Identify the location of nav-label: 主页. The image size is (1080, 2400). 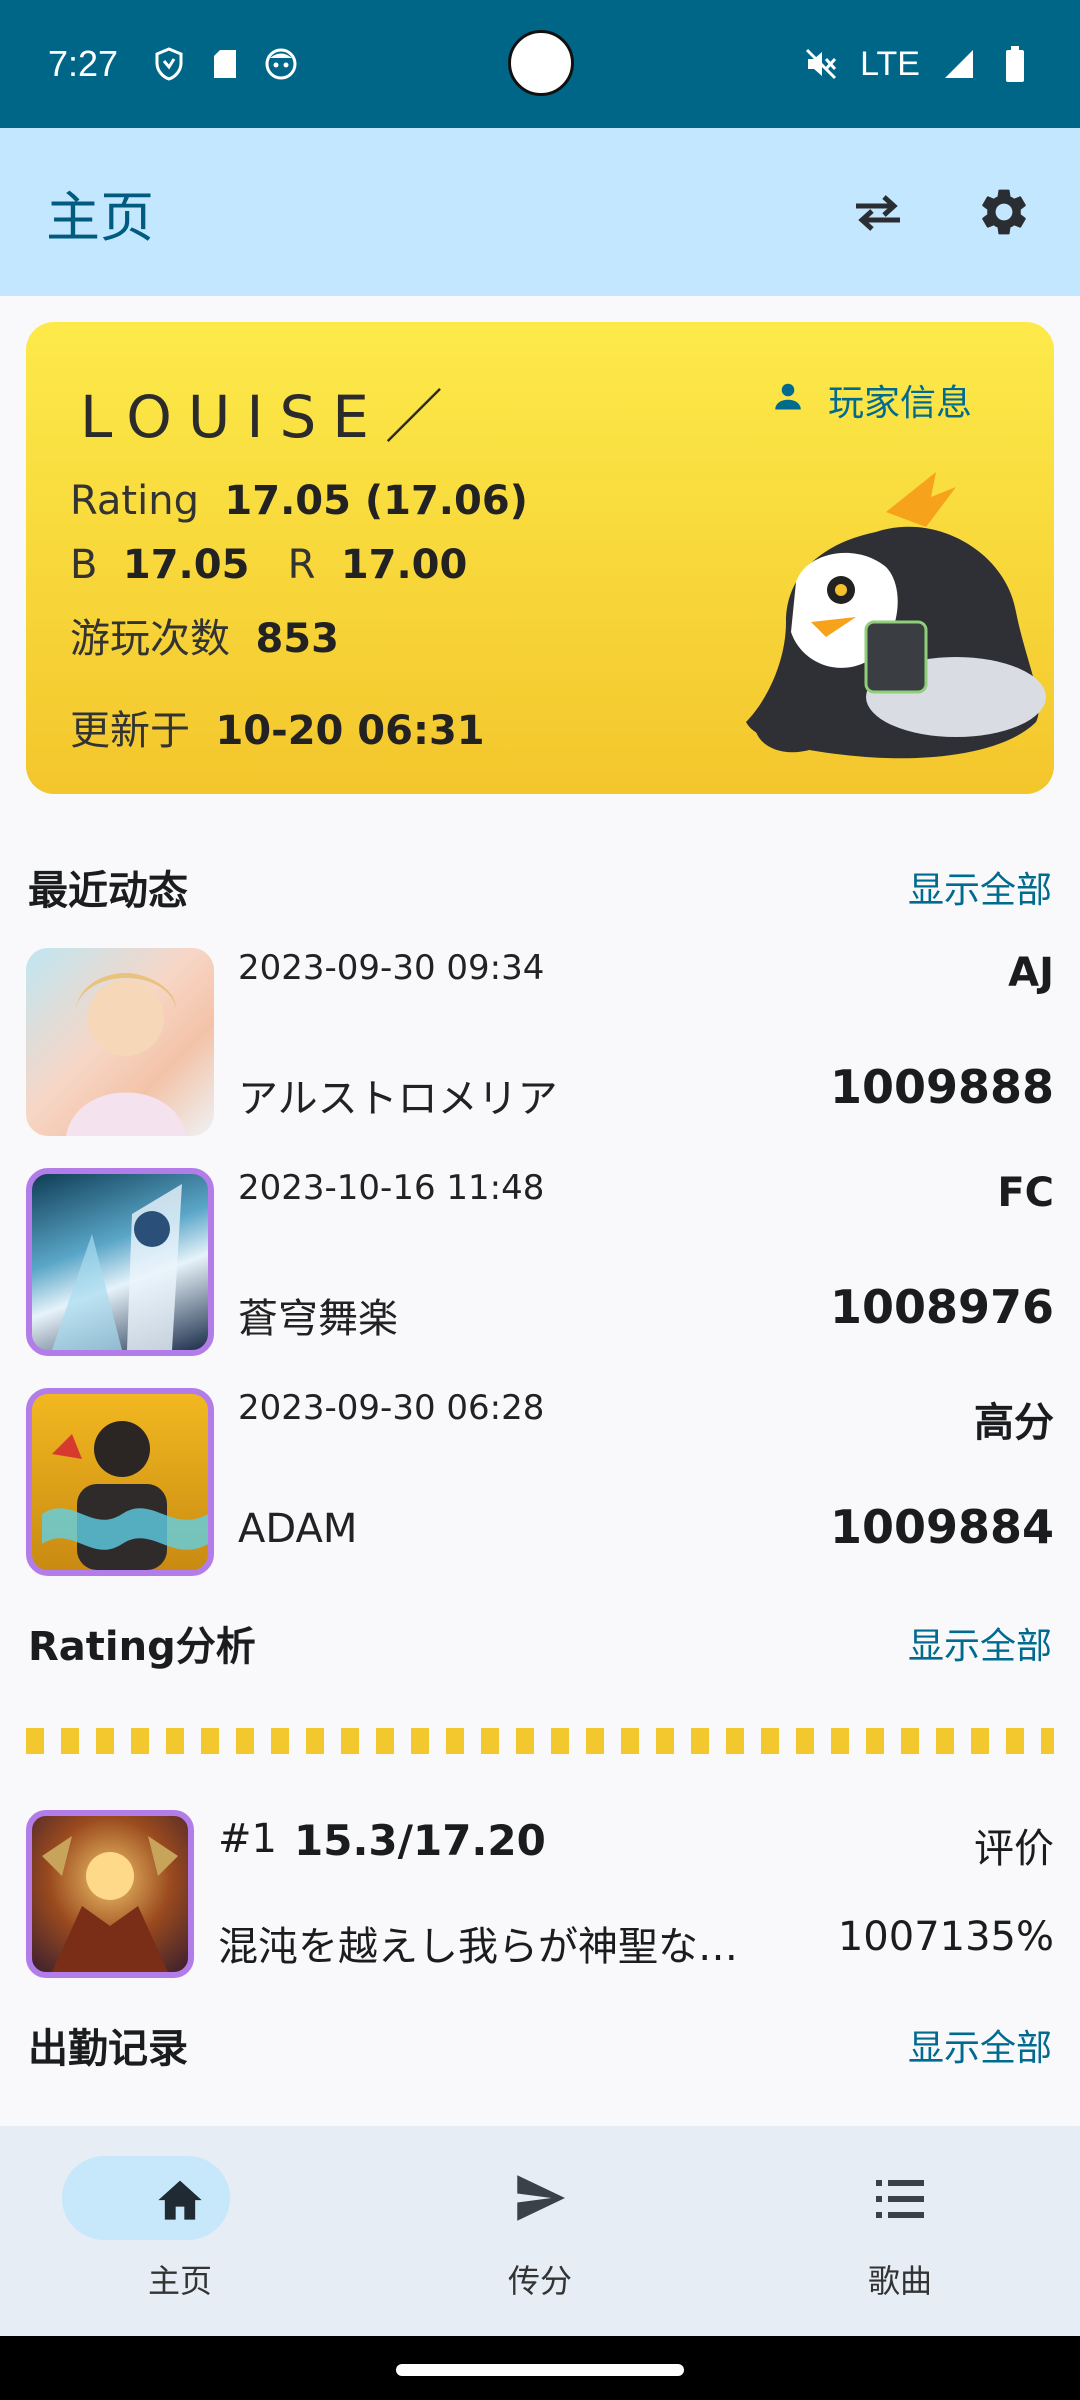
(179, 2281).